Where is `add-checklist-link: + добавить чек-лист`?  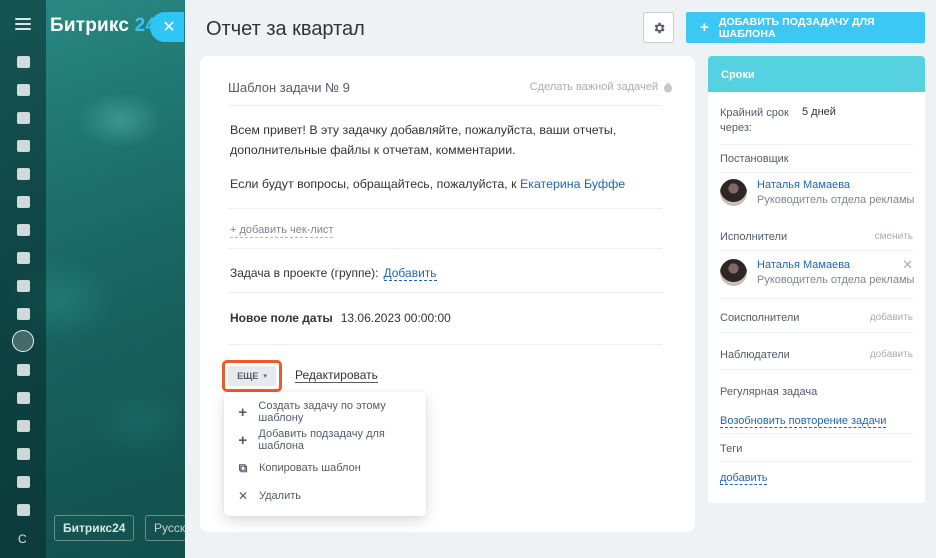
add-checklist-link: + добавить чек-лист is located at coordinates (282, 231).